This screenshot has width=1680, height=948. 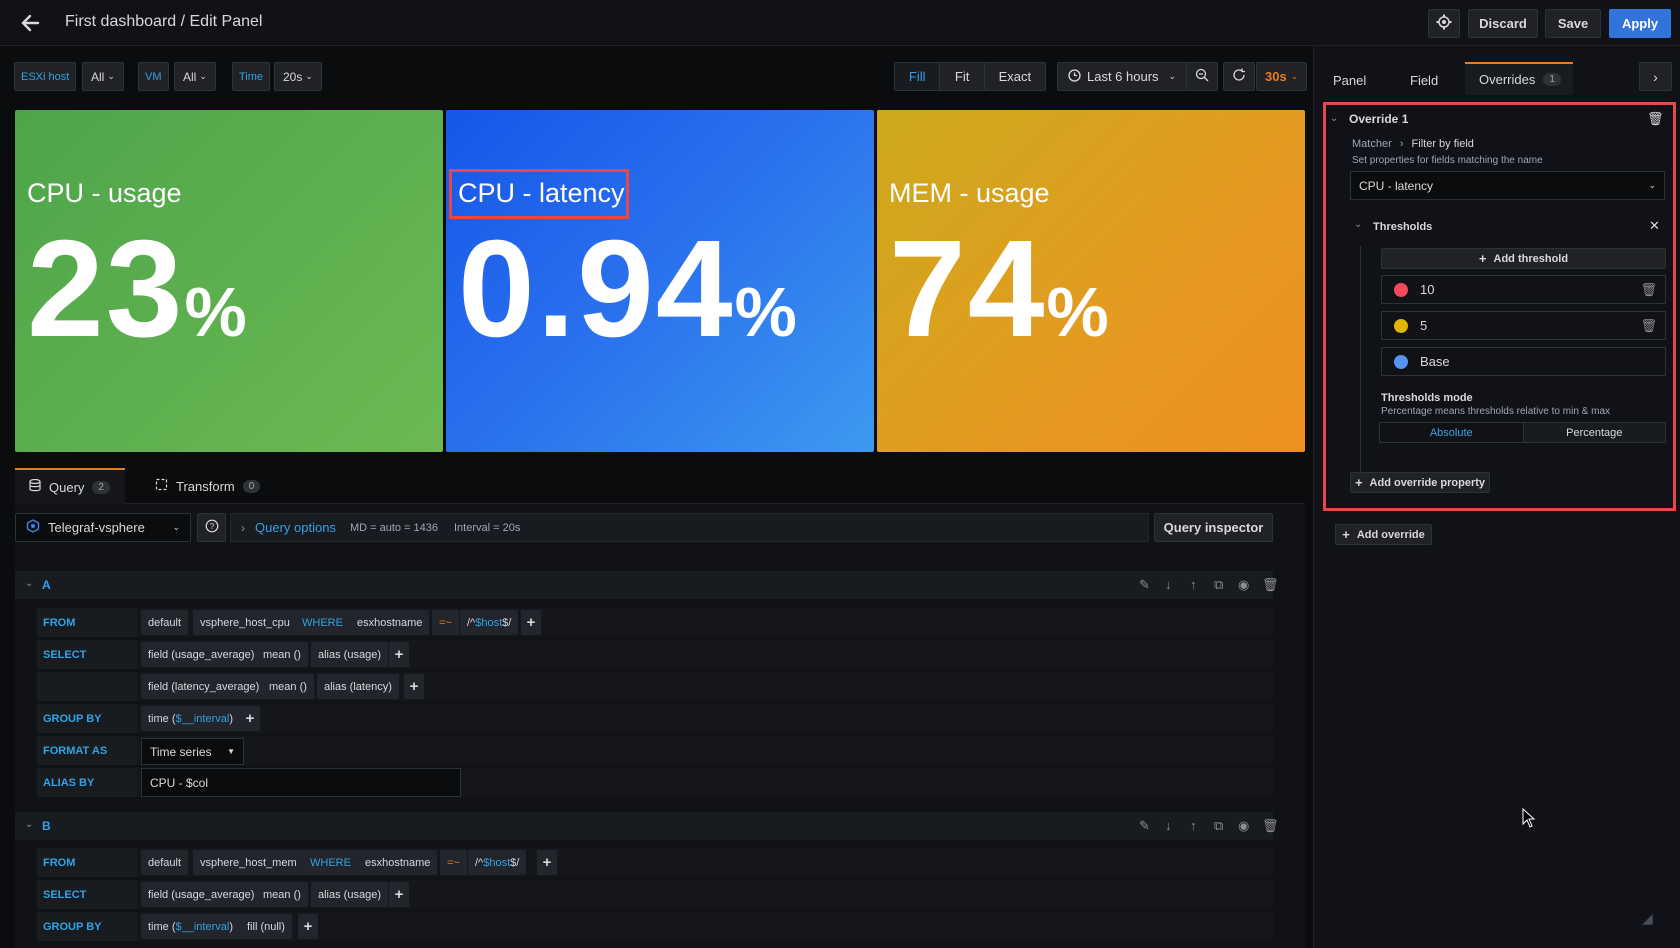 What do you see at coordinates (298, 76) in the screenshot?
I see `time-select: 20s ⌄` at bounding box center [298, 76].